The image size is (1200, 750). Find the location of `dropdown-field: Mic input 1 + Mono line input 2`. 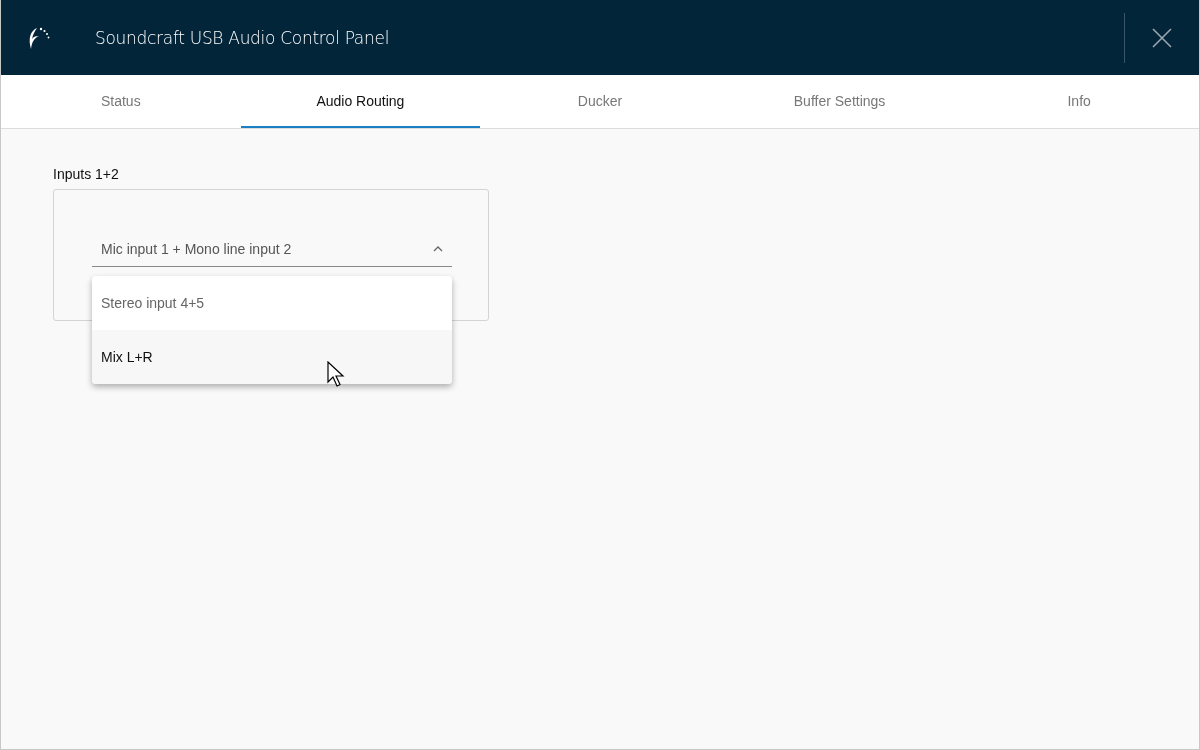

dropdown-field: Mic input 1 + Mono line input 2 is located at coordinates (272, 249).